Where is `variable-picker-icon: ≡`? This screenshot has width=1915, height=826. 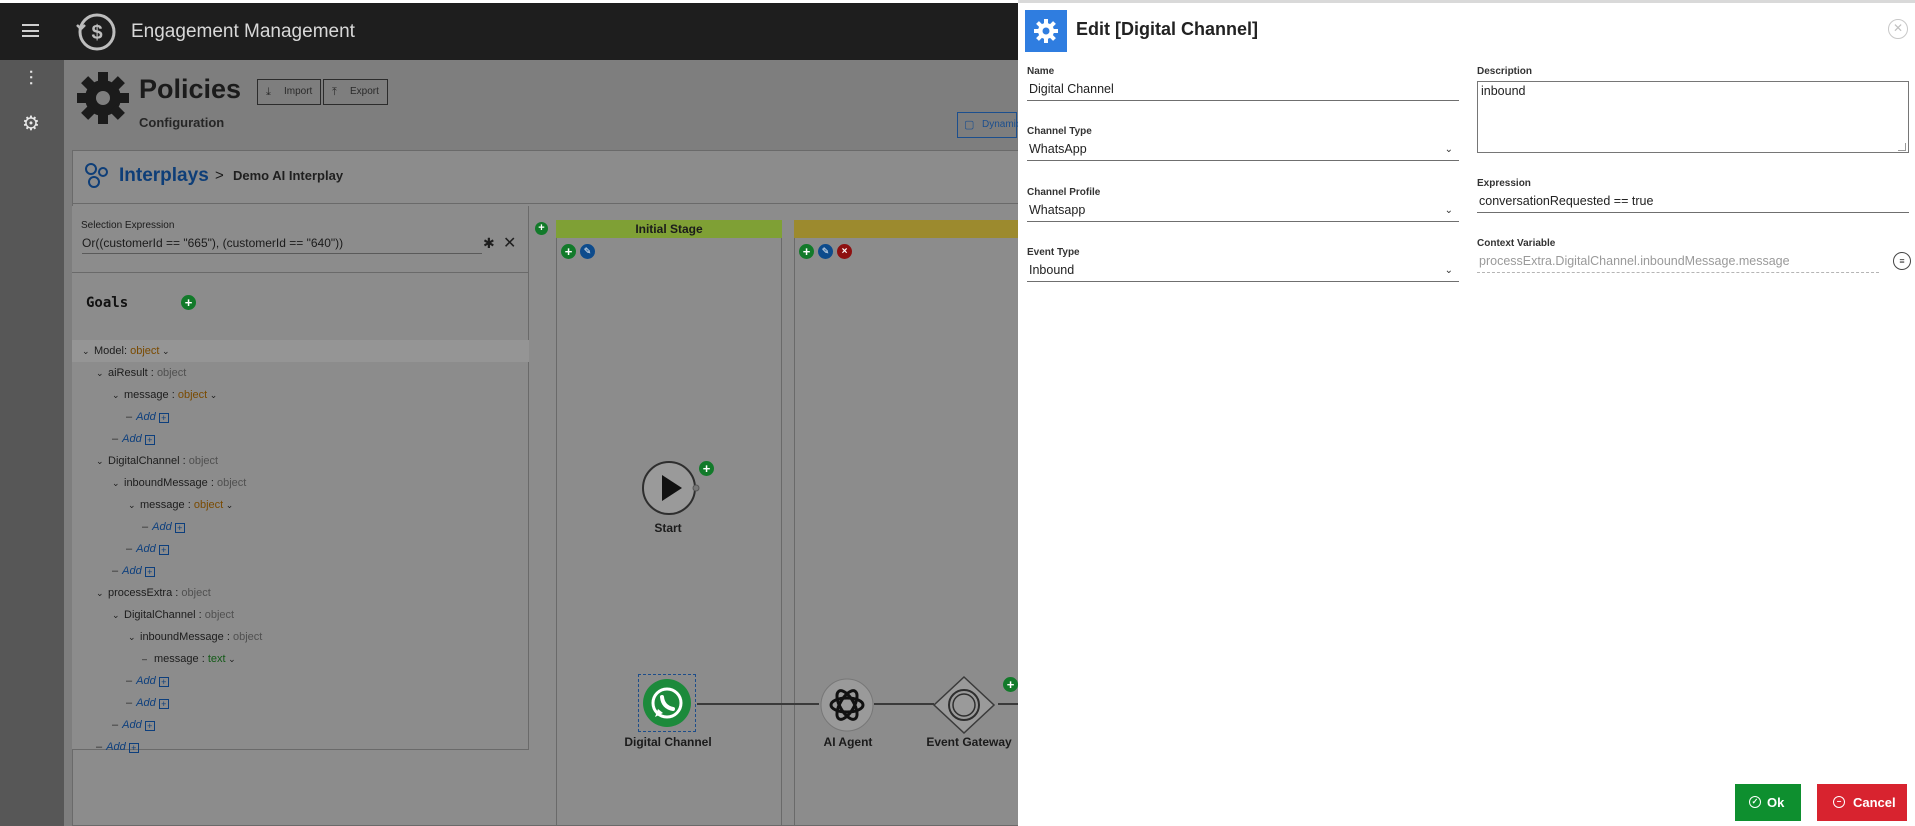
variable-picker-icon: ≡ is located at coordinates (1902, 261).